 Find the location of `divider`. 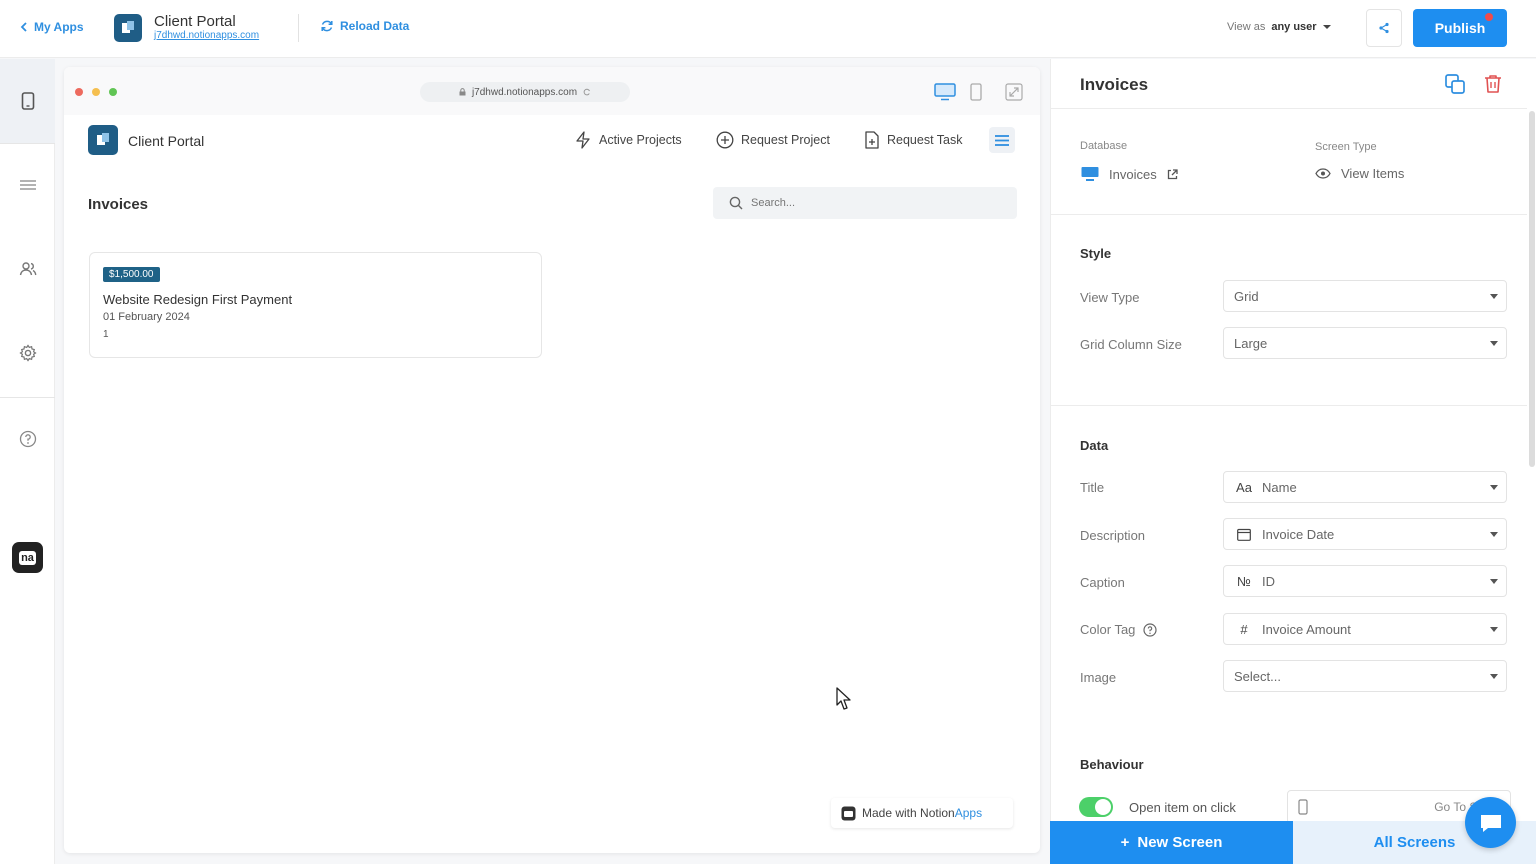

divider is located at coordinates (298, 28).